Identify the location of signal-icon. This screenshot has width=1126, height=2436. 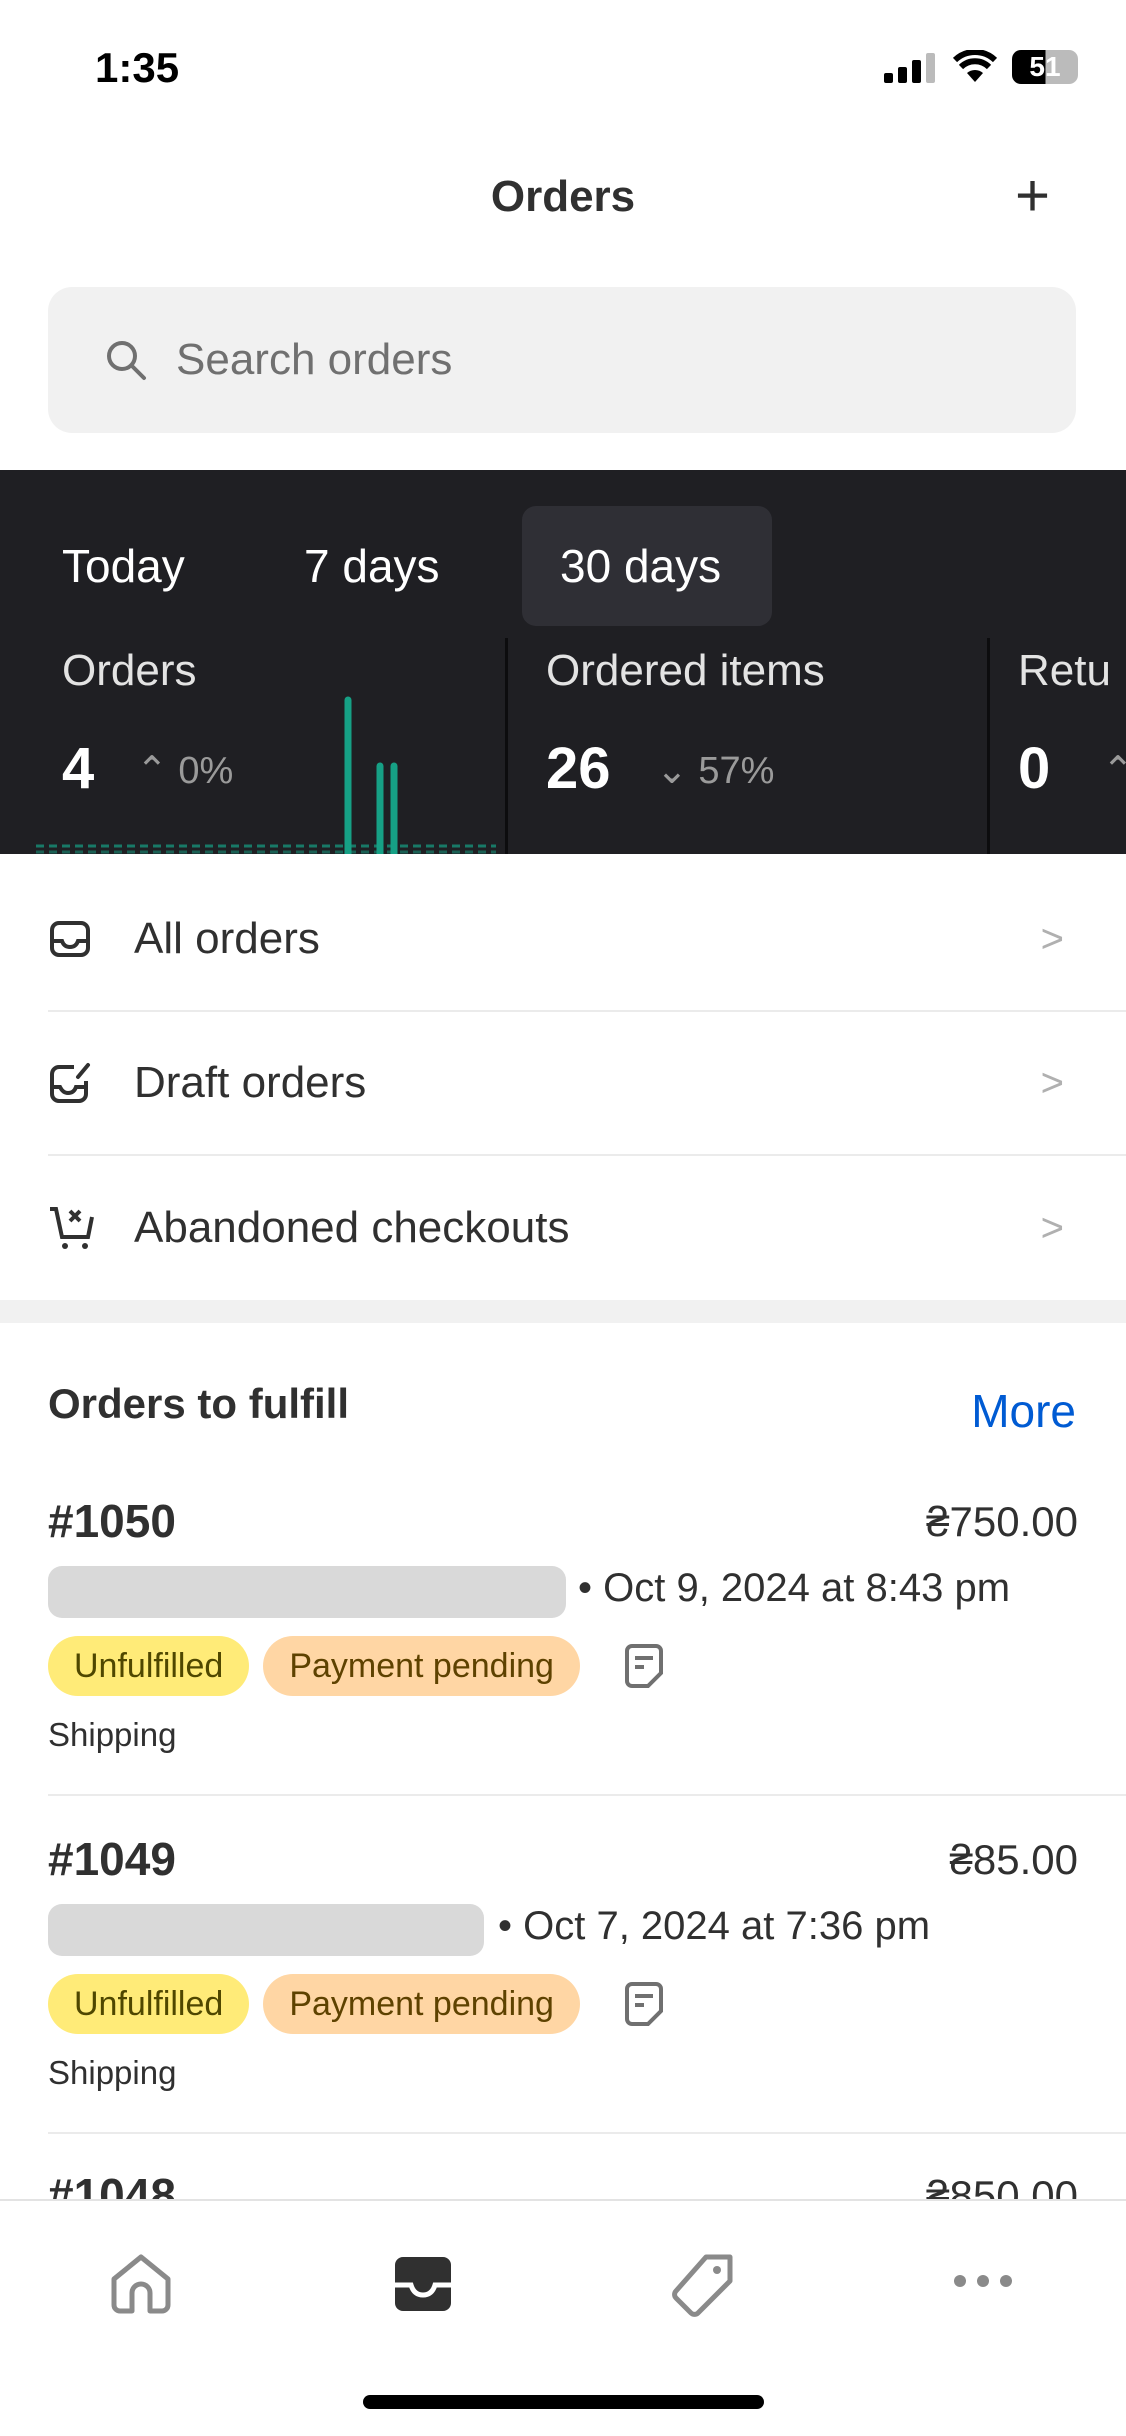
(909, 68).